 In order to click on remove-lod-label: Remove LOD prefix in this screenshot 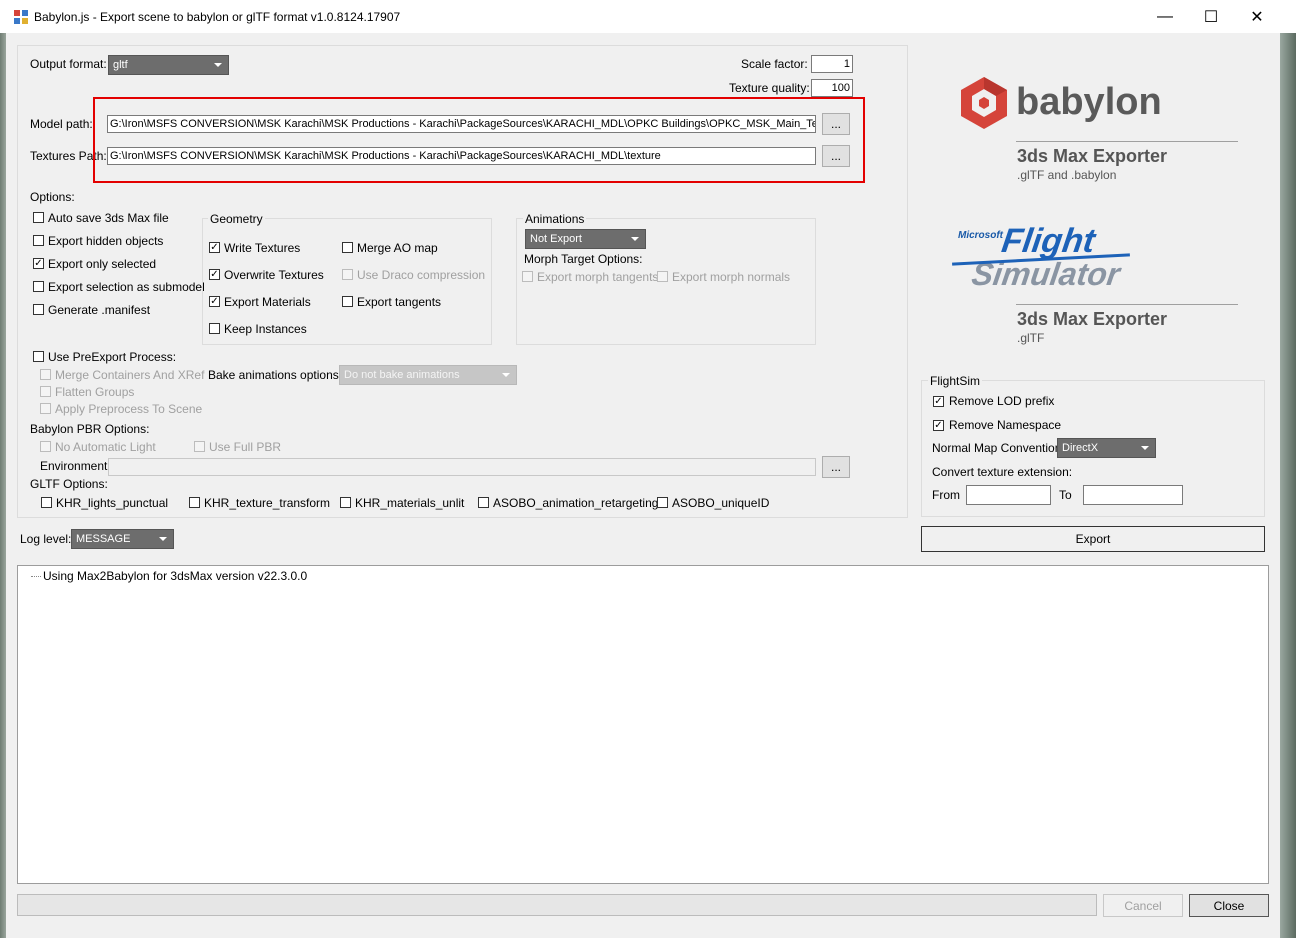, I will do `click(1002, 401)`.